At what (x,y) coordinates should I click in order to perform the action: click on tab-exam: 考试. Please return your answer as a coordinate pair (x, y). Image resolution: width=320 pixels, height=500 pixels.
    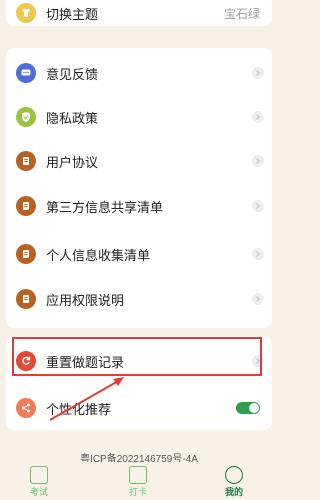
    Looking at the image, I should click on (39, 482).